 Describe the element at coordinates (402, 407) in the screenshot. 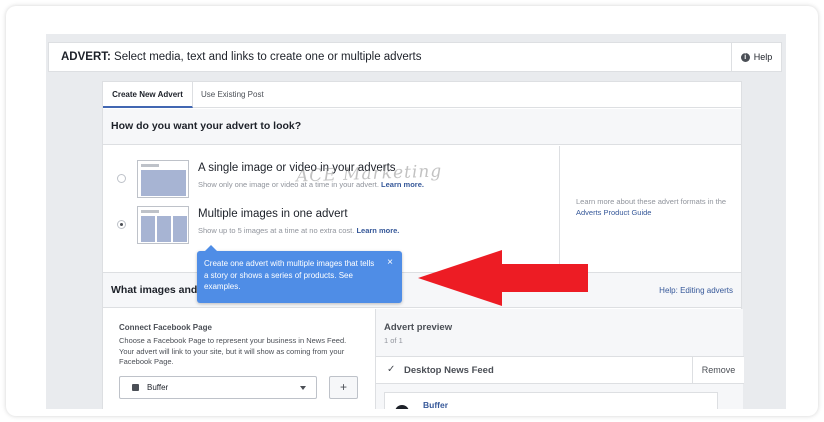

I see `avatar` at that location.